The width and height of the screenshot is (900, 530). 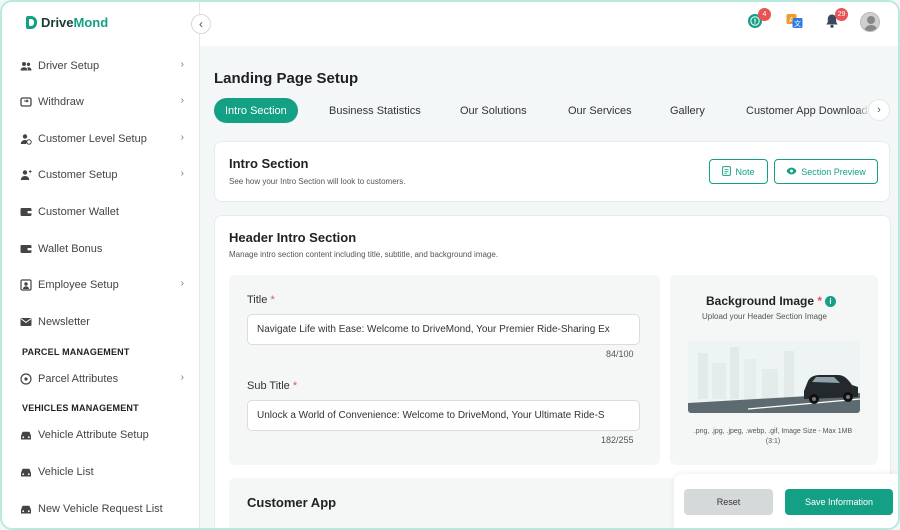 What do you see at coordinates (831, 301) in the screenshot?
I see `info-icon: i` at bounding box center [831, 301].